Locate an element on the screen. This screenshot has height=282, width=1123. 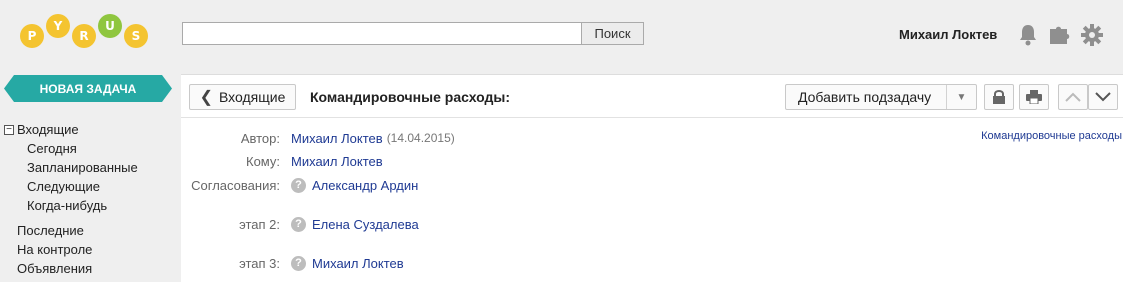
lock-button is located at coordinates (999, 97).